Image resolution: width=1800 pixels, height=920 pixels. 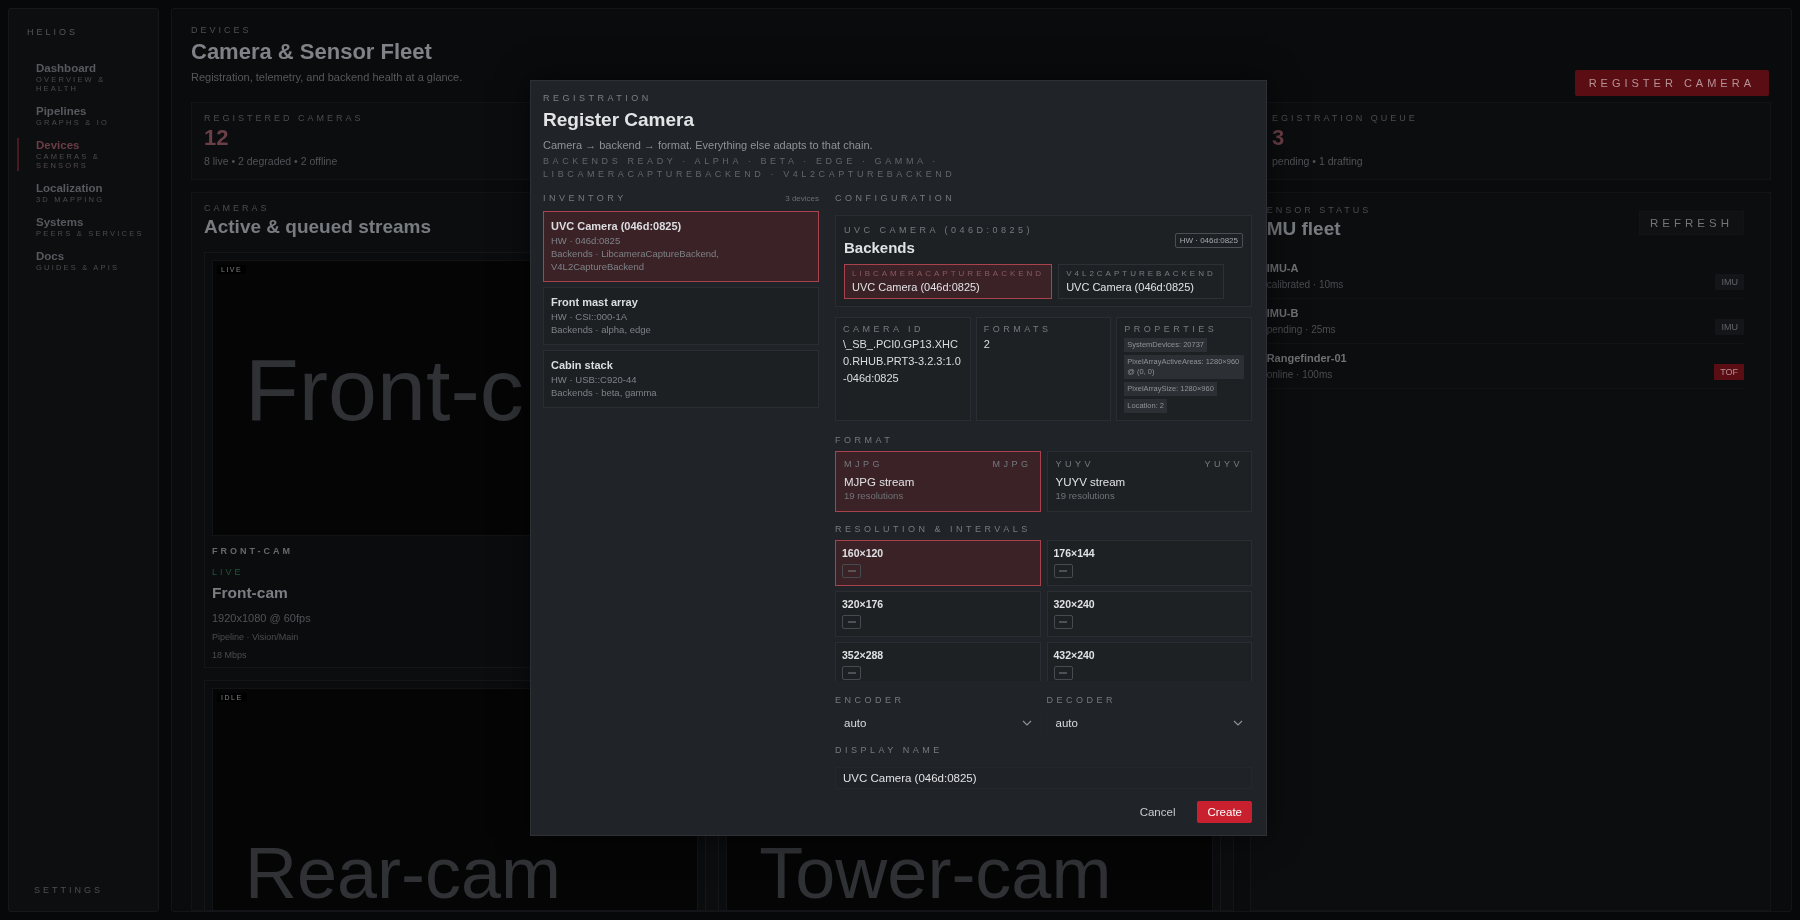 I want to click on camera-id-label: FRONT-CAM, so click(x=252, y=551).